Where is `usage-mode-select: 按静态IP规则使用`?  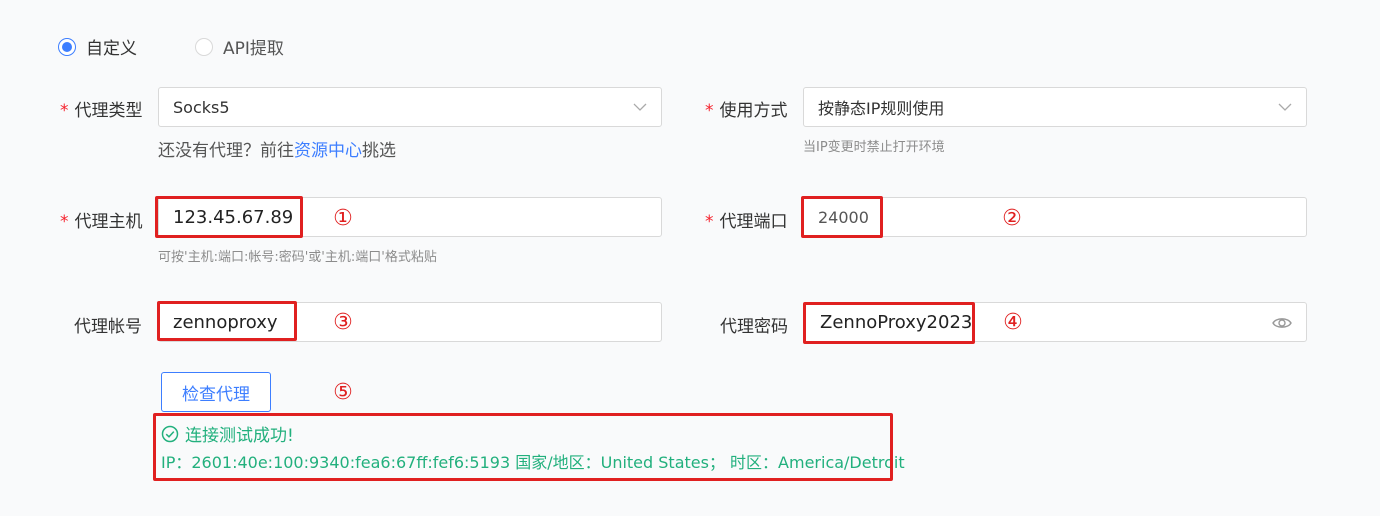
usage-mode-select: 按静态IP规则使用 is located at coordinates (1055, 107).